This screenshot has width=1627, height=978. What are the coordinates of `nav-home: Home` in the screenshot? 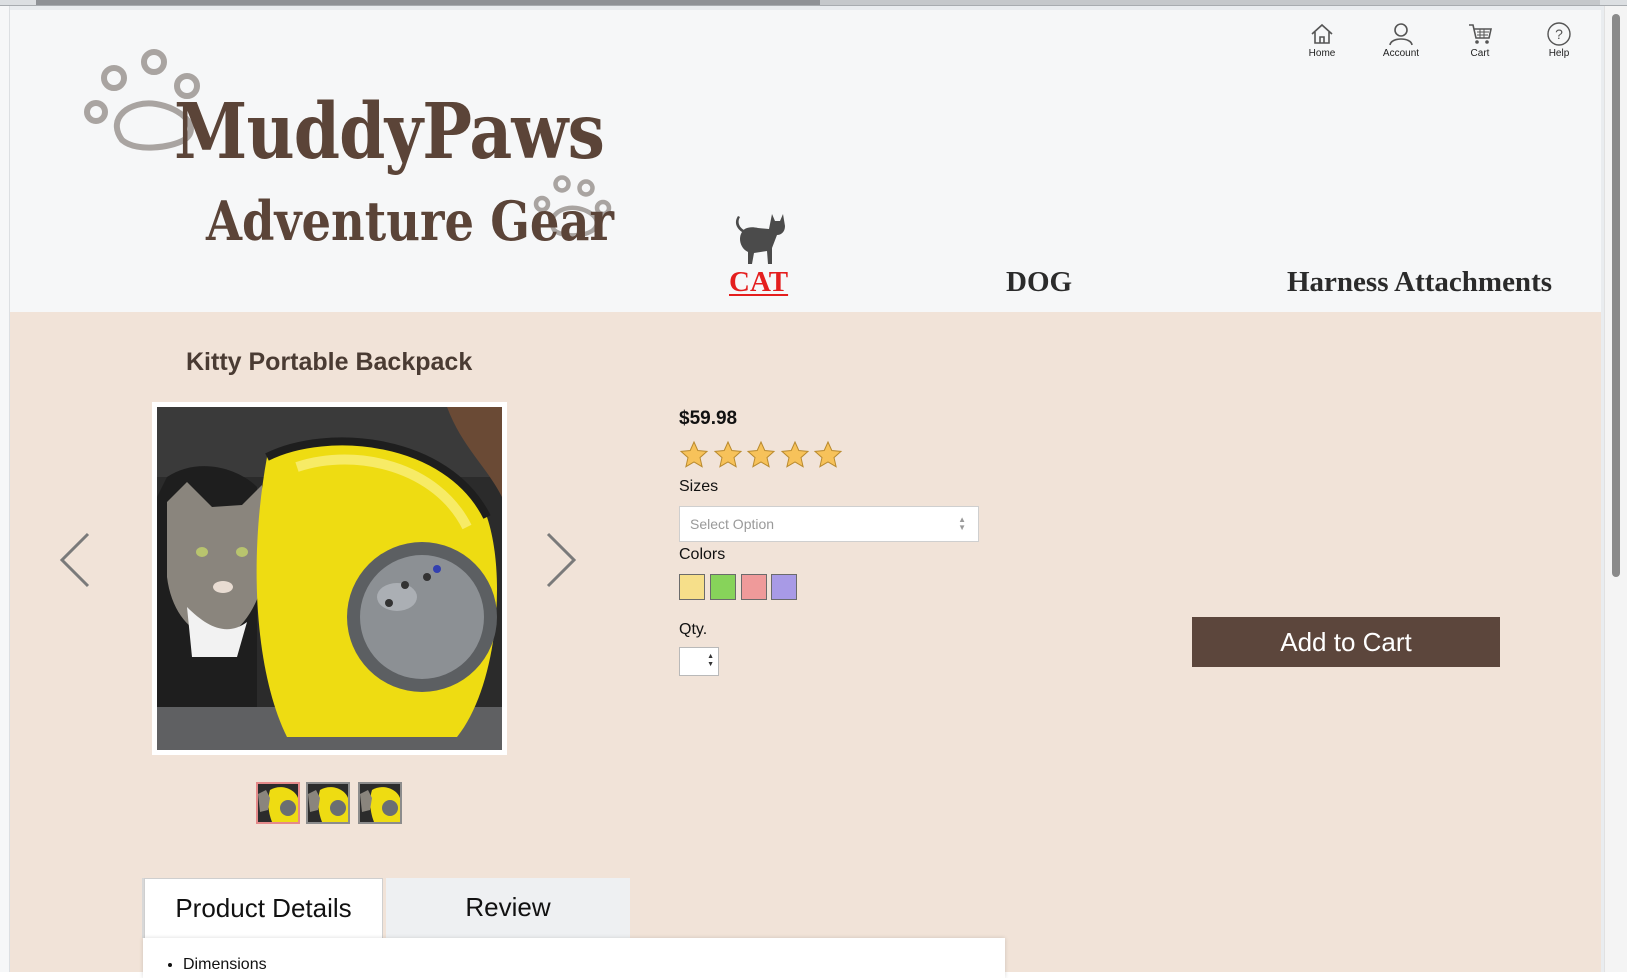 It's located at (1322, 40).